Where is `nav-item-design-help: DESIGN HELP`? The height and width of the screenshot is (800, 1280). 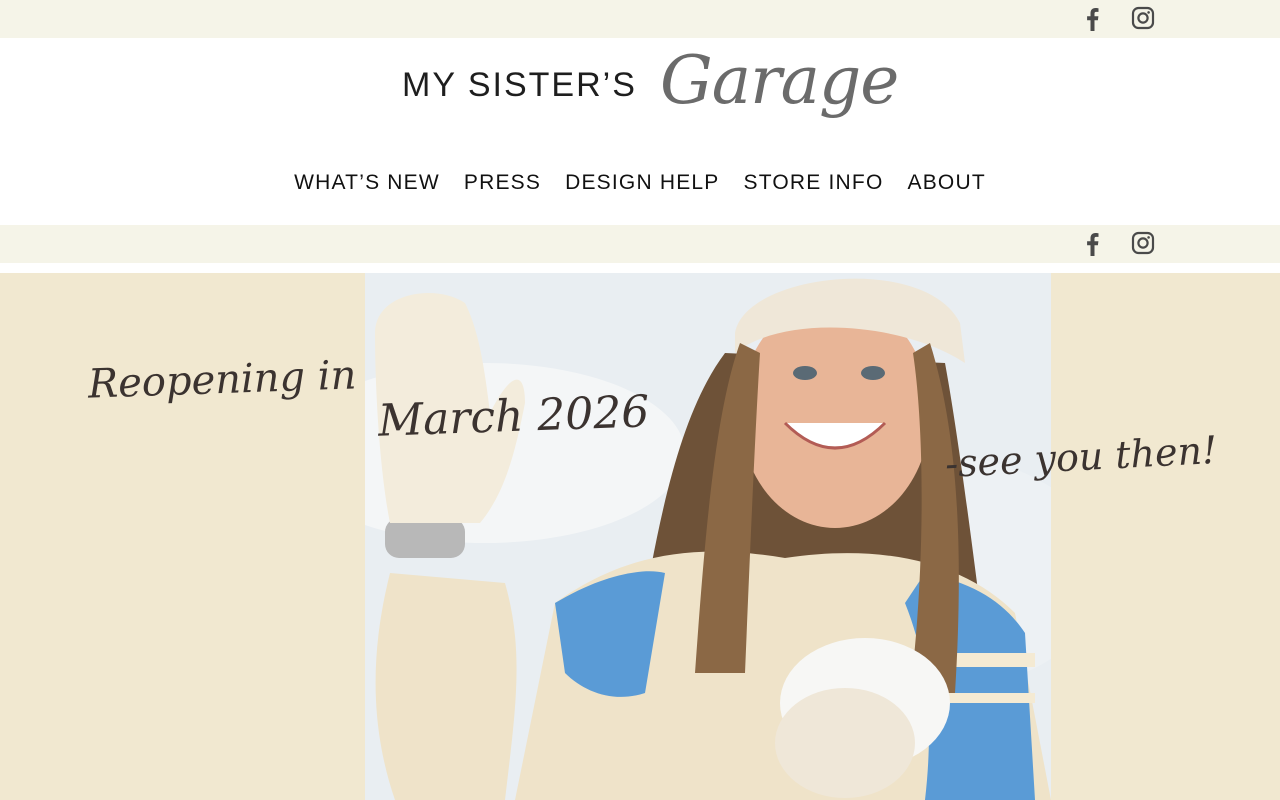 nav-item-design-help: DESIGN HELP is located at coordinates (642, 185).